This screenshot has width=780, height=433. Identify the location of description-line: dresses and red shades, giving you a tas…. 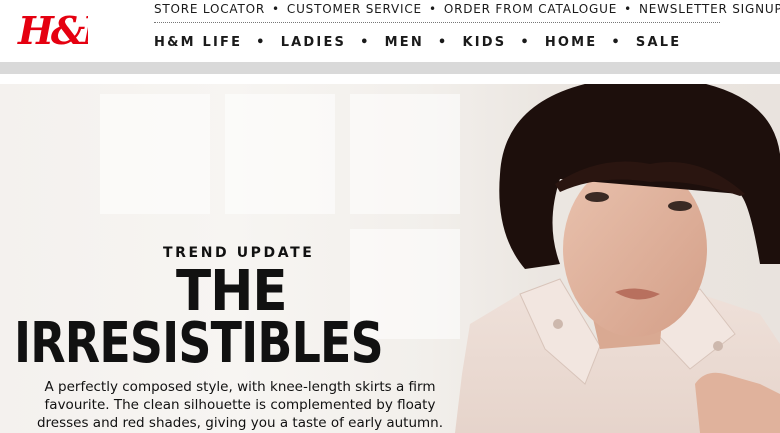
(240, 423).